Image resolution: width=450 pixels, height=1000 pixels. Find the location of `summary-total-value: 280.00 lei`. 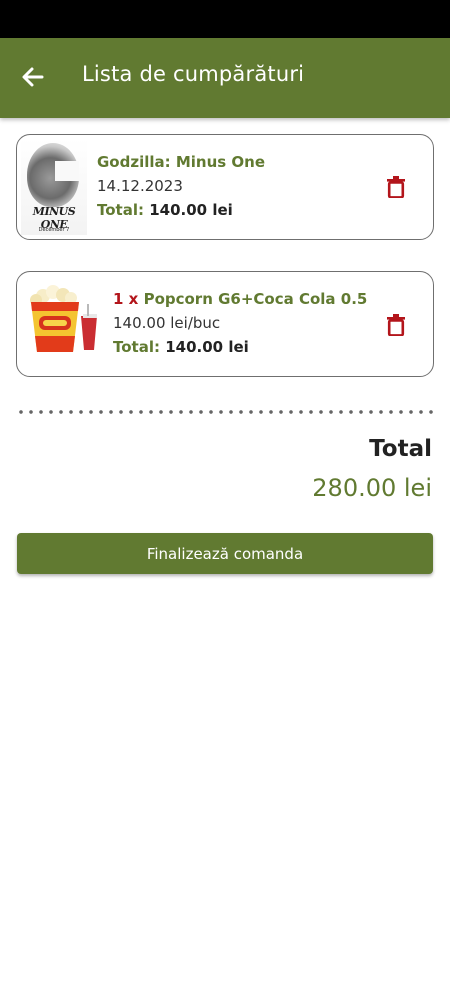

summary-total-value: 280.00 lei is located at coordinates (372, 488).